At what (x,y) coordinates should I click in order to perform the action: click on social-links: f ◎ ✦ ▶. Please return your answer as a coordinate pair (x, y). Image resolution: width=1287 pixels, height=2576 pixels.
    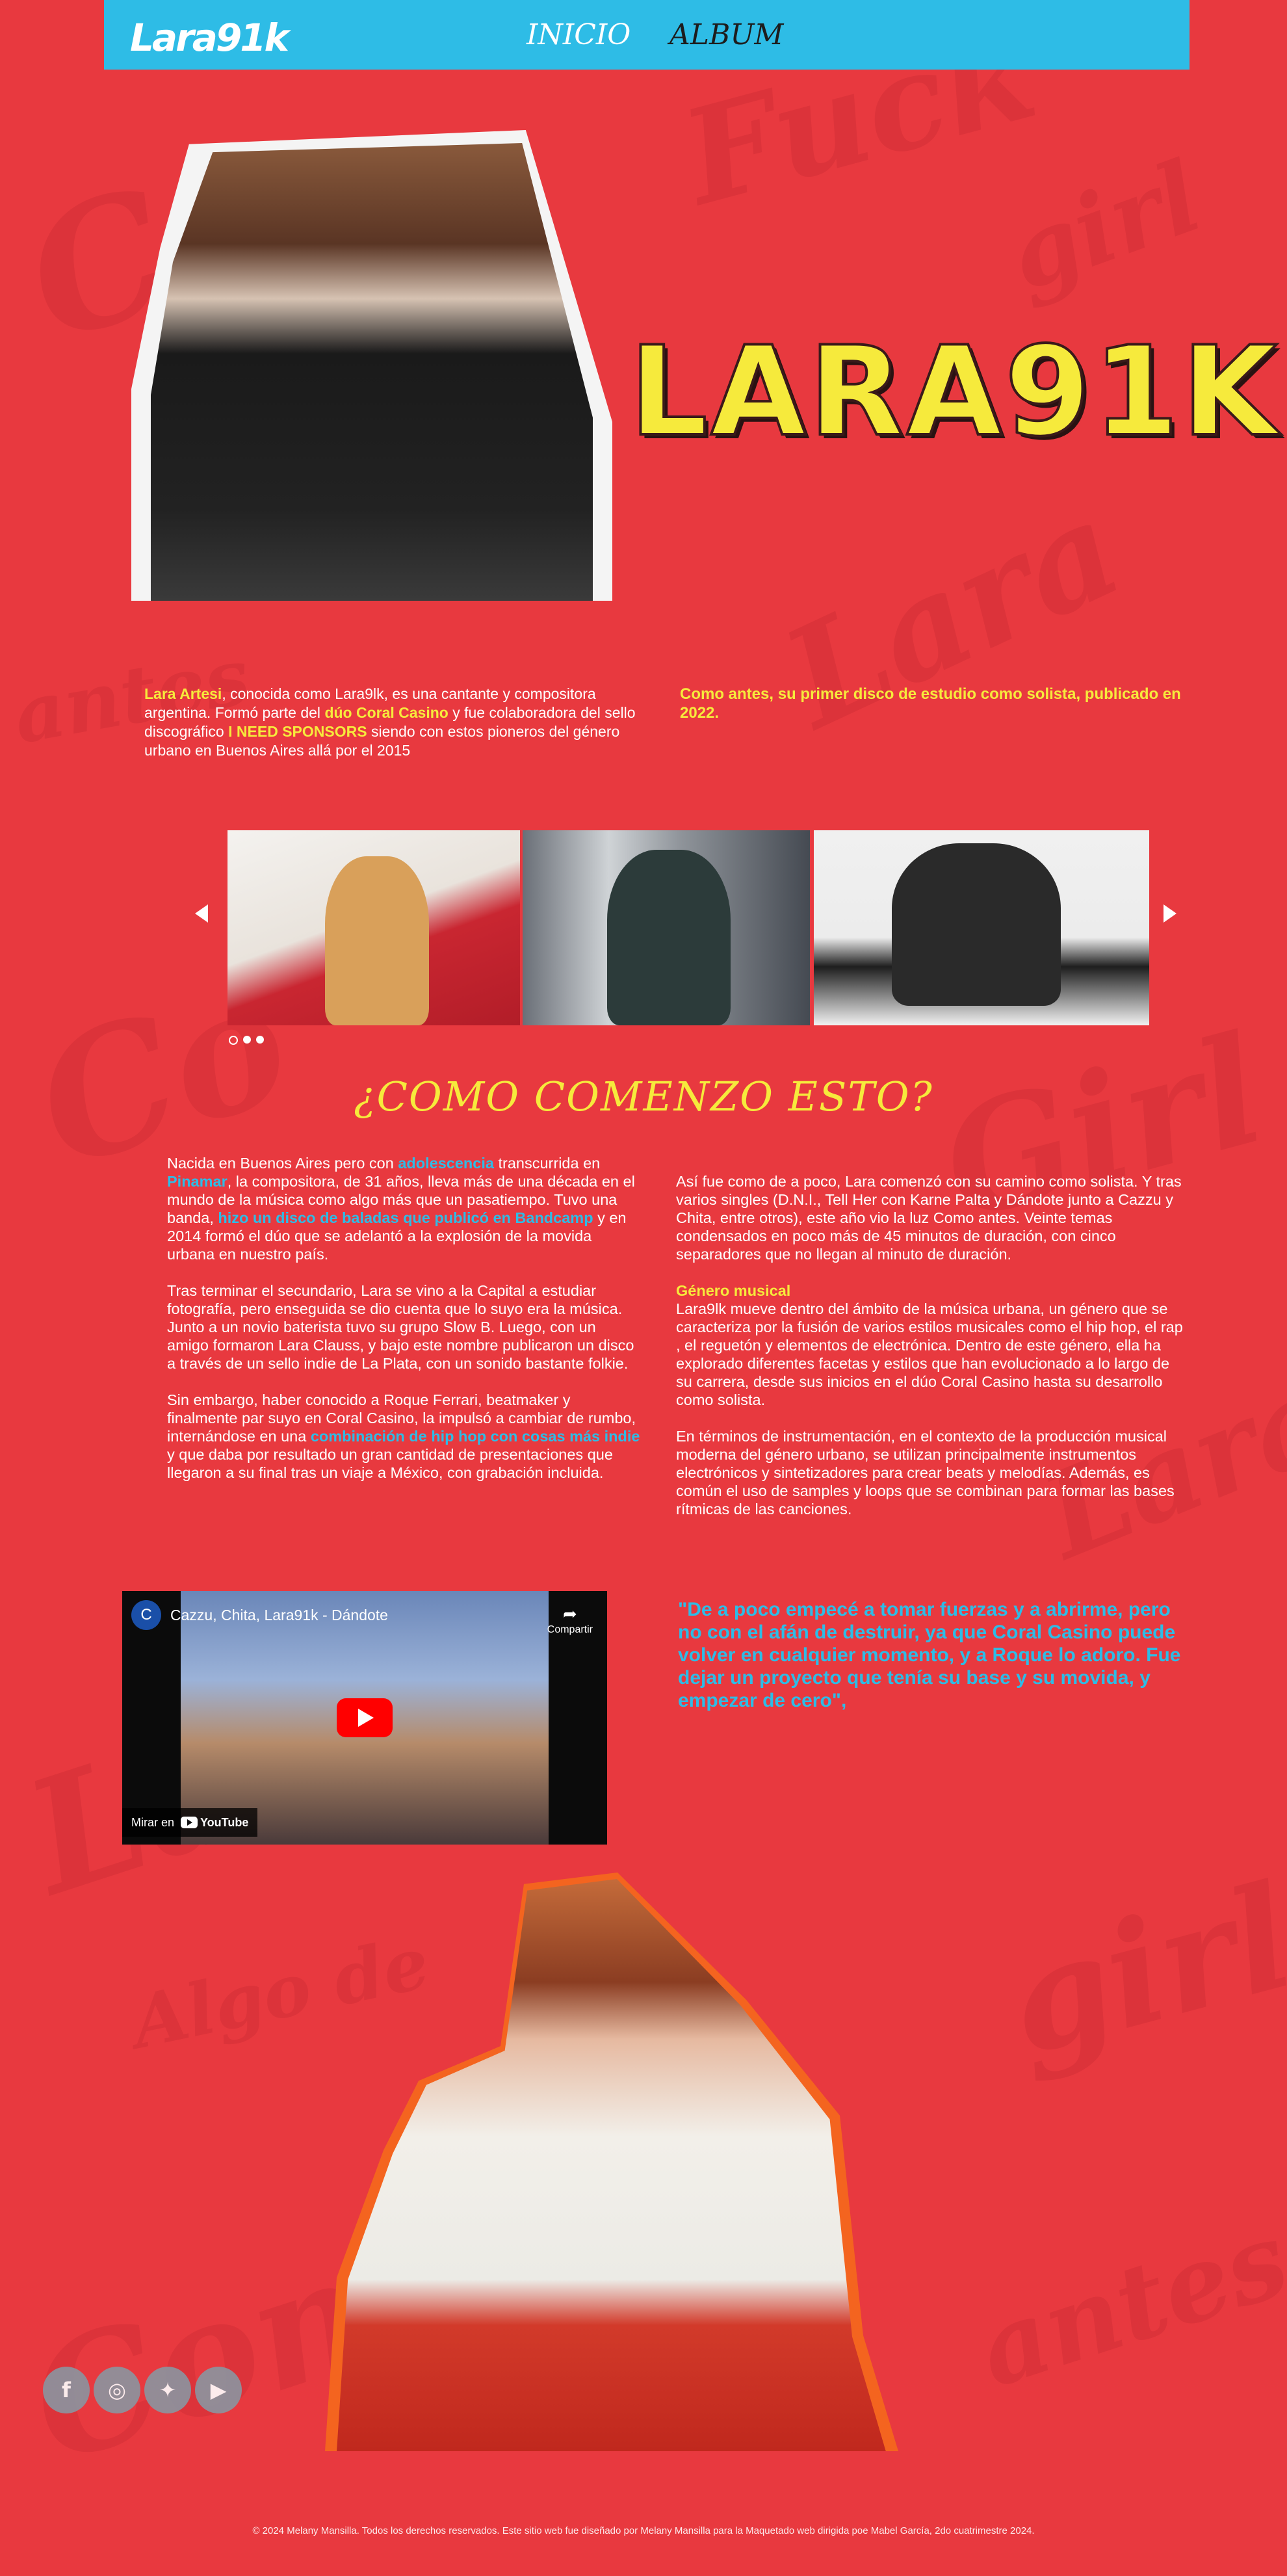
    Looking at the image, I should click on (143, 2390).